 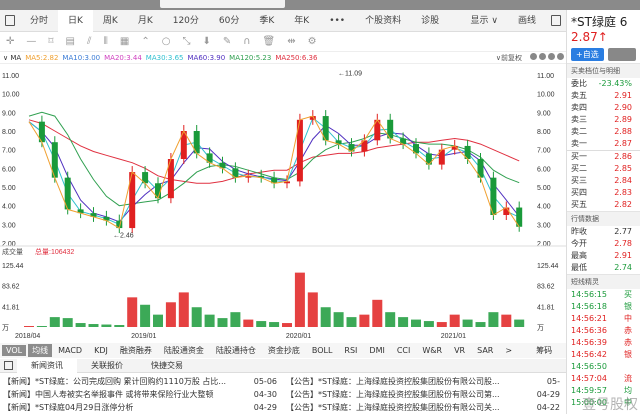 I want to click on fib-icon: ▤, so click(x=70, y=41).